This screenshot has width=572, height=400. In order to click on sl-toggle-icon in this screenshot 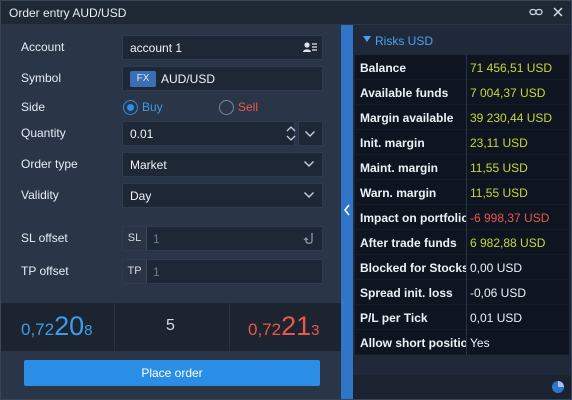, I will do `click(310, 239)`.